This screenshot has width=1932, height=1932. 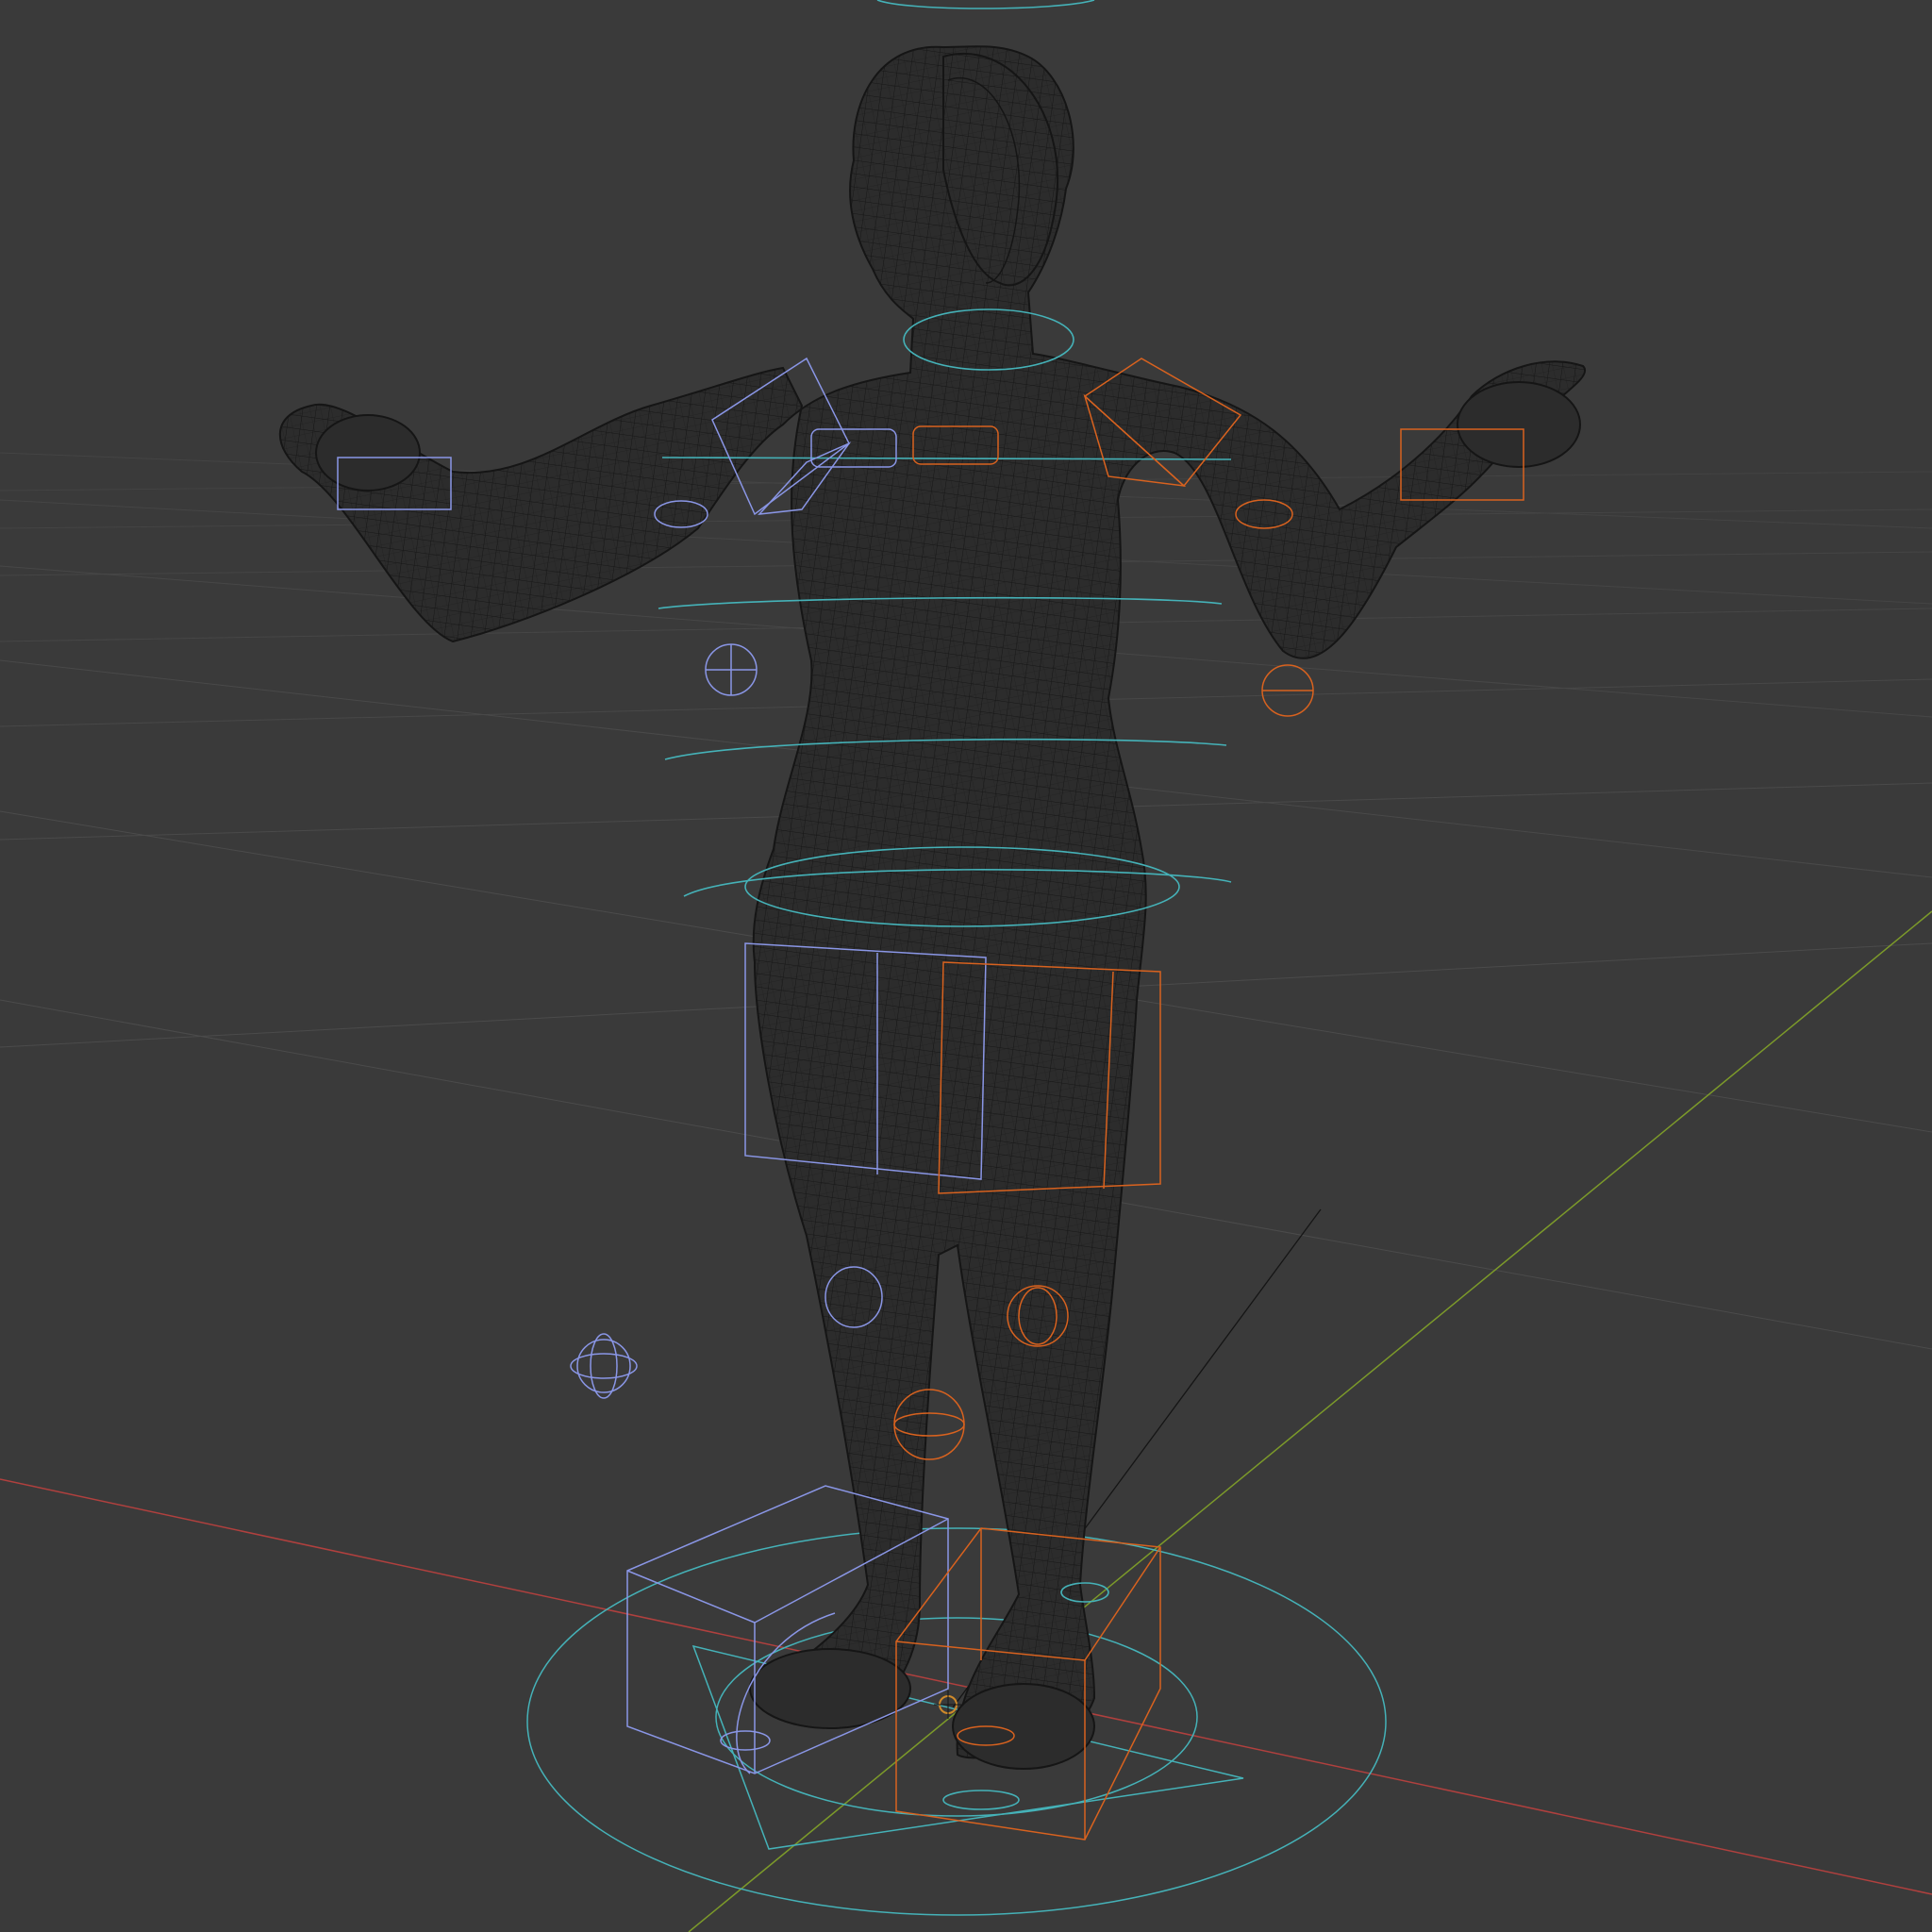 I want to click on foot-right, so click(x=1023, y=1726).